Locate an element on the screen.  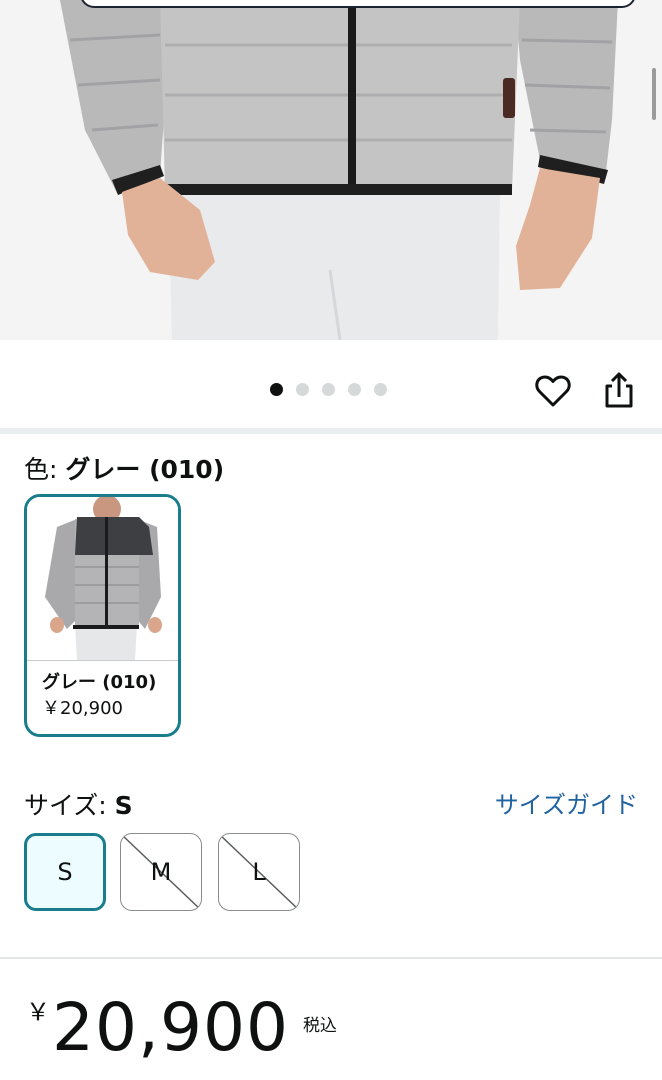
share-button is located at coordinates (619, 390).